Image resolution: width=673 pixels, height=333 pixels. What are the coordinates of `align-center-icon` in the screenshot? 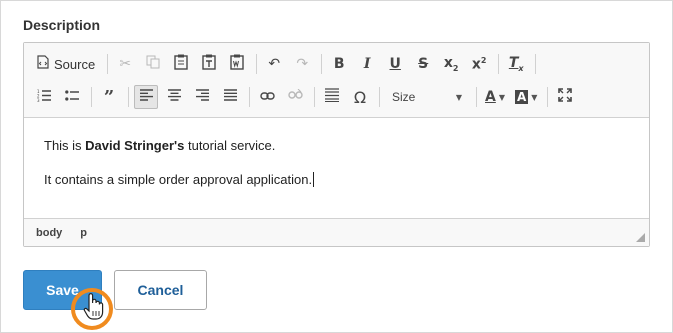 It's located at (174, 97).